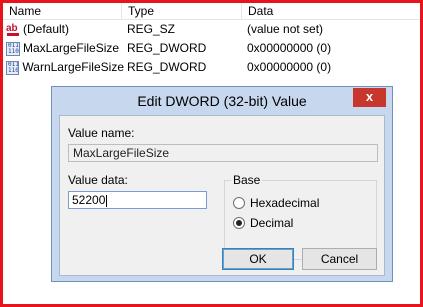 This screenshot has height=307, width=423. What do you see at coordinates (181, 11) in the screenshot?
I see `column-header-type: Type` at bounding box center [181, 11].